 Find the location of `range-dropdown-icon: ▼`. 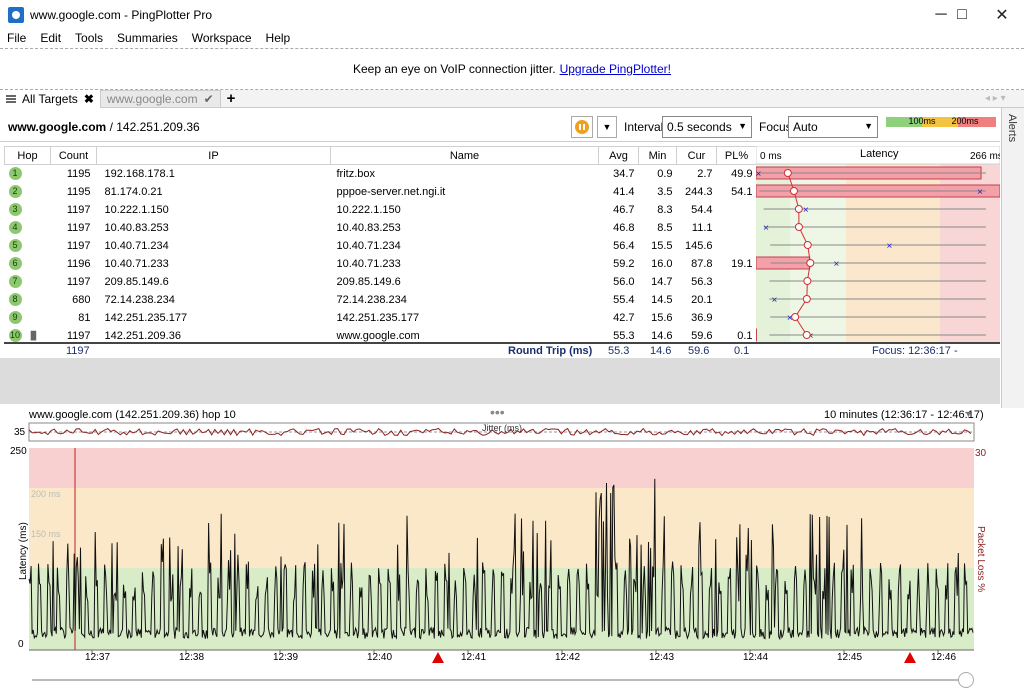

range-dropdown-icon: ▼ is located at coordinates (968, 414).